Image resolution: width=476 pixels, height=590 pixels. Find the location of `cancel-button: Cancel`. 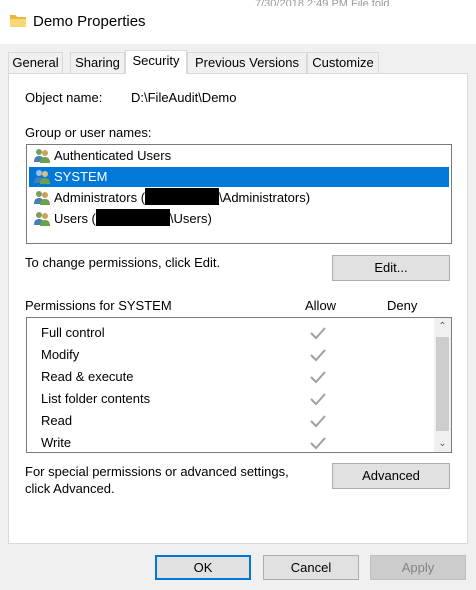

cancel-button: Cancel is located at coordinates (311, 567).